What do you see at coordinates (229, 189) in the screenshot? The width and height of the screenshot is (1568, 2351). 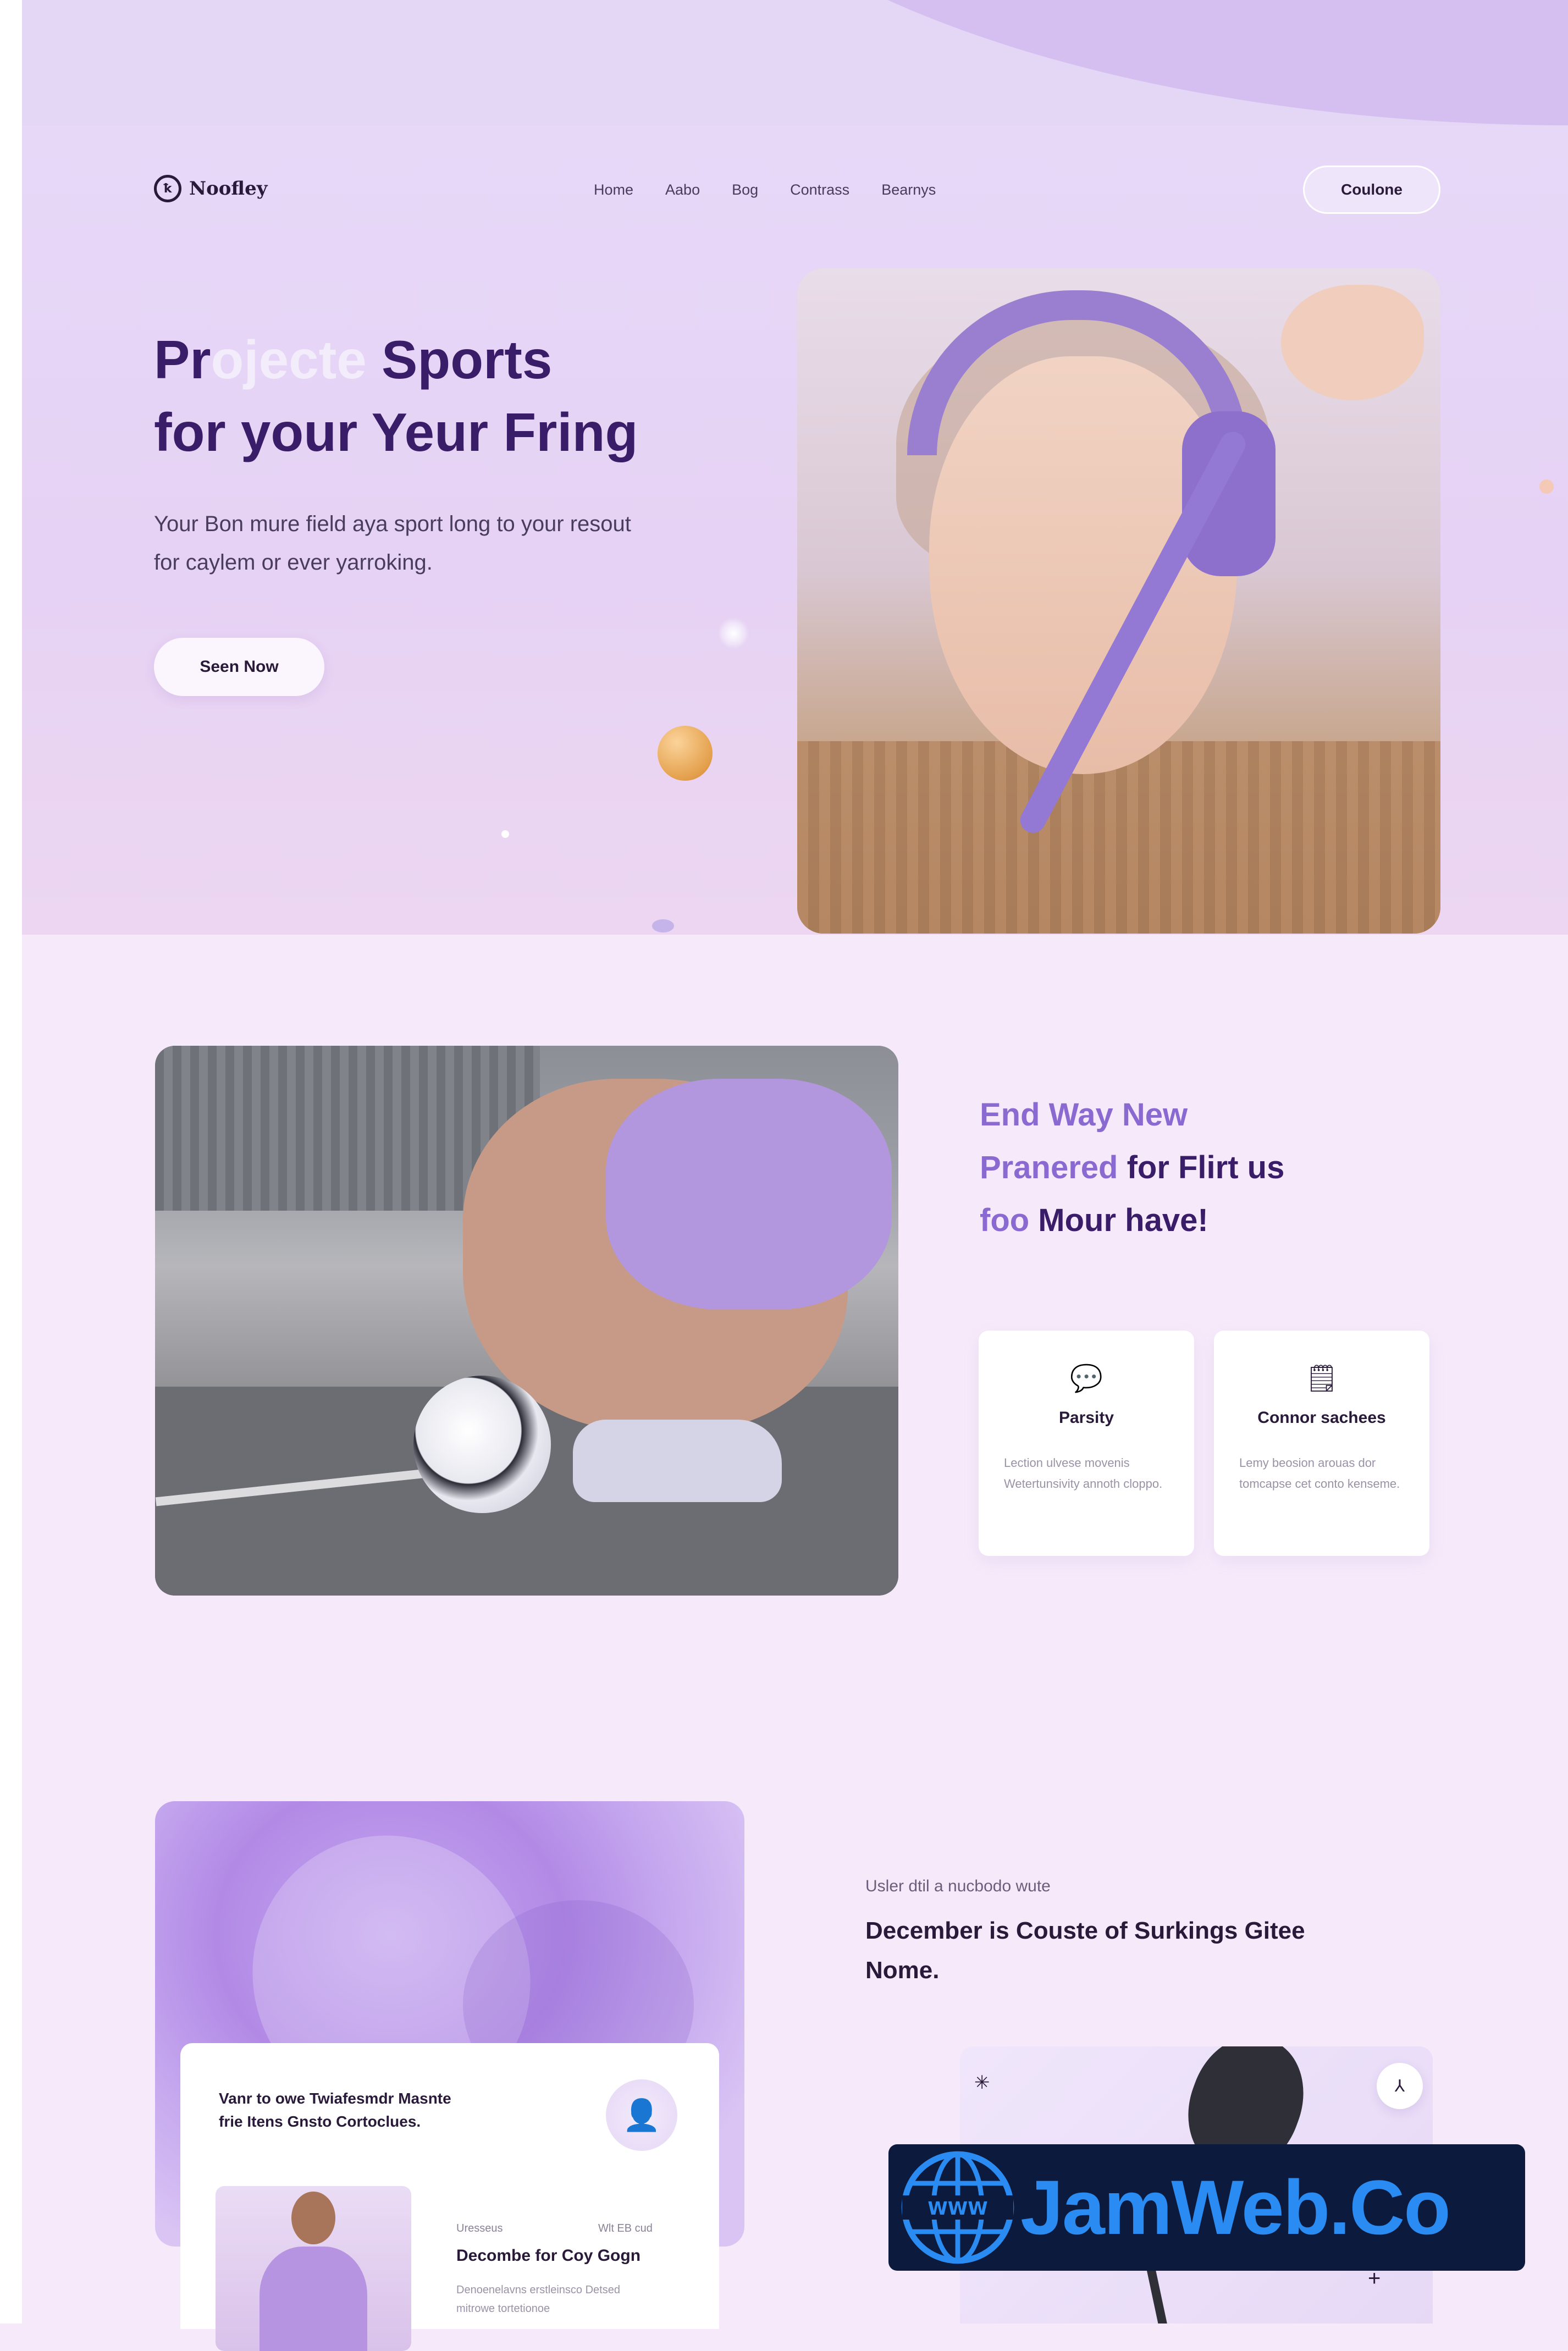 I see `brand-name: Noofley` at bounding box center [229, 189].